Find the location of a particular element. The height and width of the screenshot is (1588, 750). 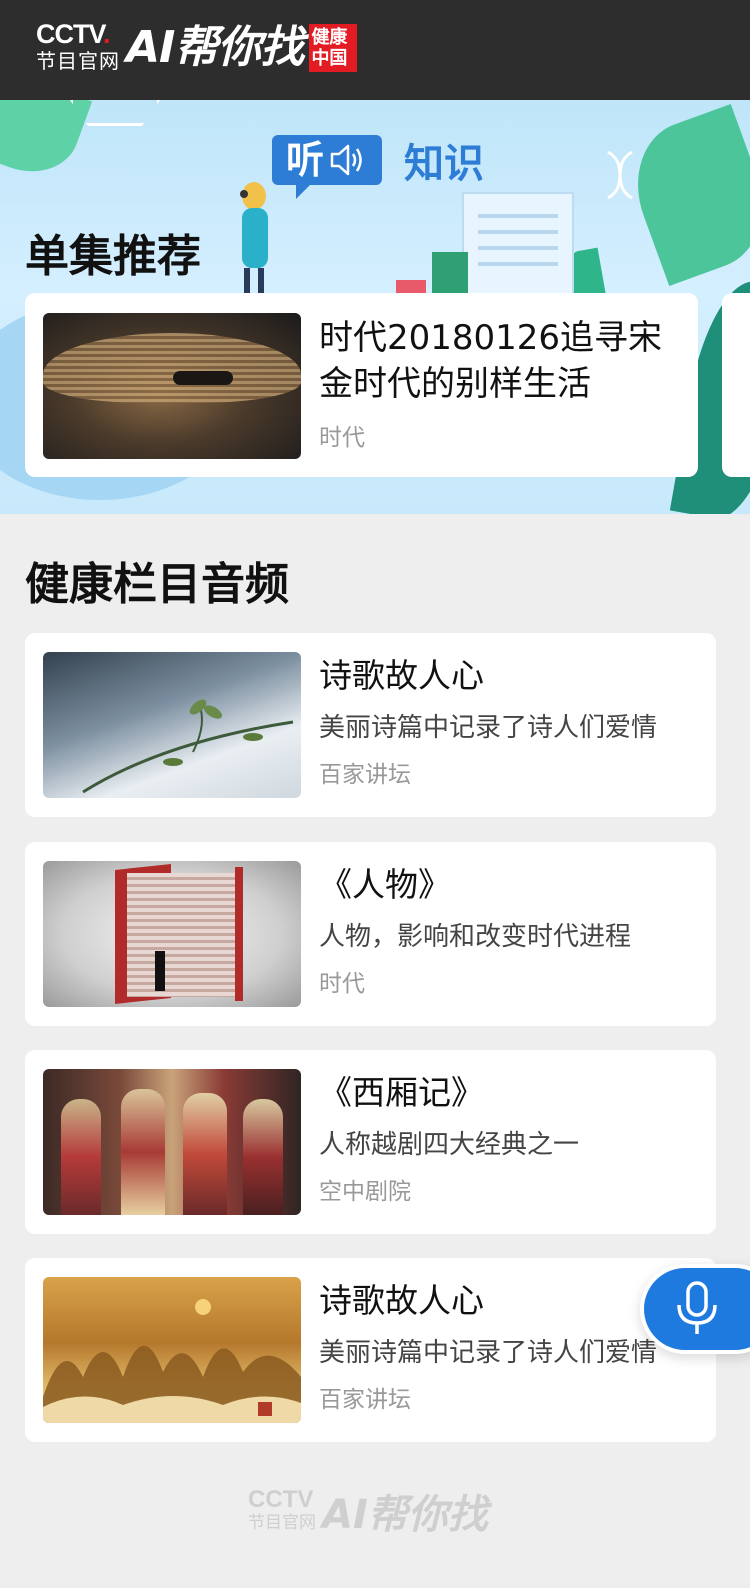

footer-brand-subtitle: 节目官网 is located at coordinates (282, 1523).